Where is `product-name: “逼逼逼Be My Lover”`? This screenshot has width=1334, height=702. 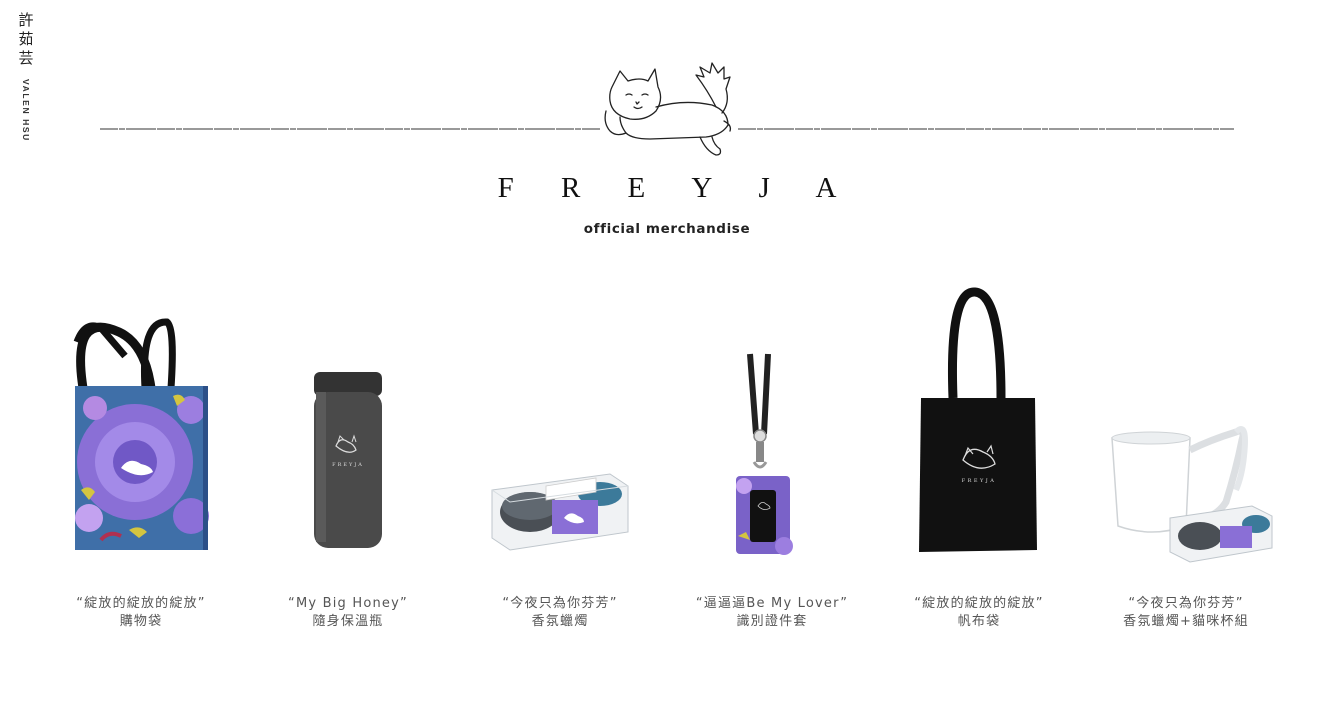
product-name: “逼逼逼Be My Lover” is located at coordinates (772, 603).